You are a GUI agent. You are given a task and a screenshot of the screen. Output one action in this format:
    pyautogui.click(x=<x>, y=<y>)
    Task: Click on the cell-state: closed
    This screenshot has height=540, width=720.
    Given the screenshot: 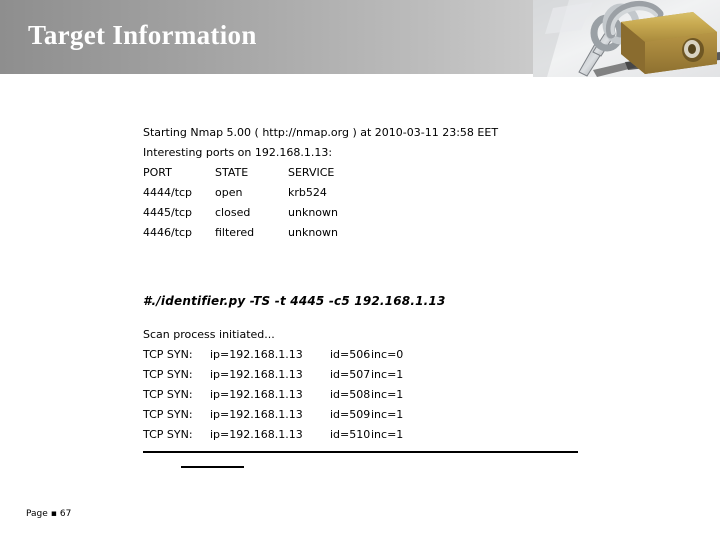 What is the action you would take?
    pyautogui.click(x=233, y=212)
    